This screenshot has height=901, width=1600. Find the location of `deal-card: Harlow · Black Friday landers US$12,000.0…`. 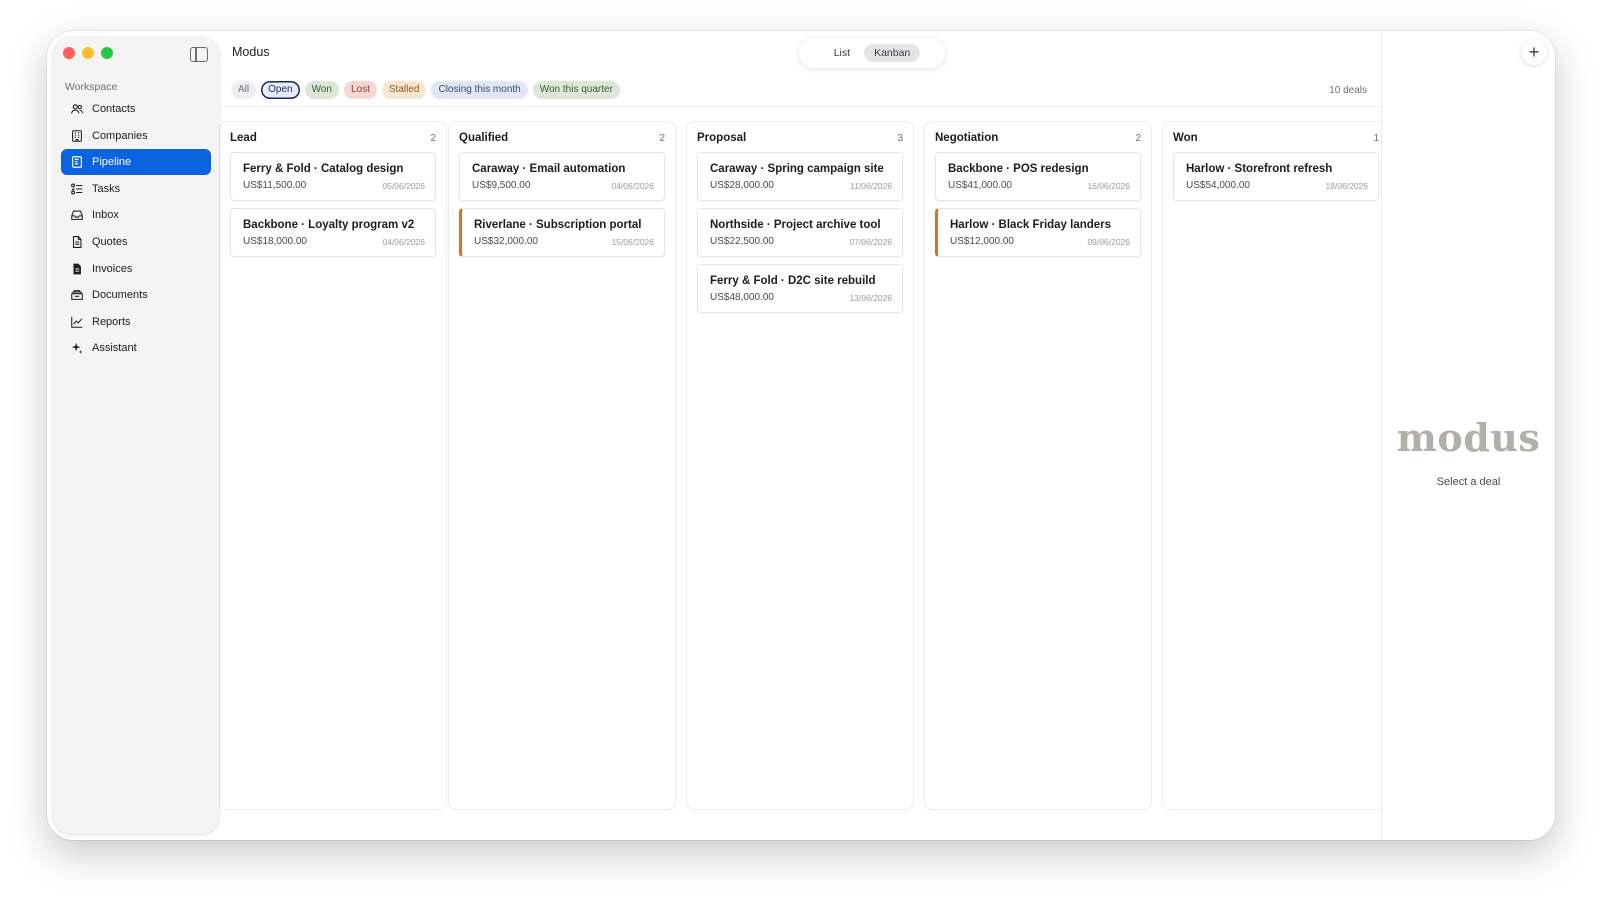

deal-card: Harlow · Black Friday landers US$12,000.0… is located at coordinates (1038, 232).